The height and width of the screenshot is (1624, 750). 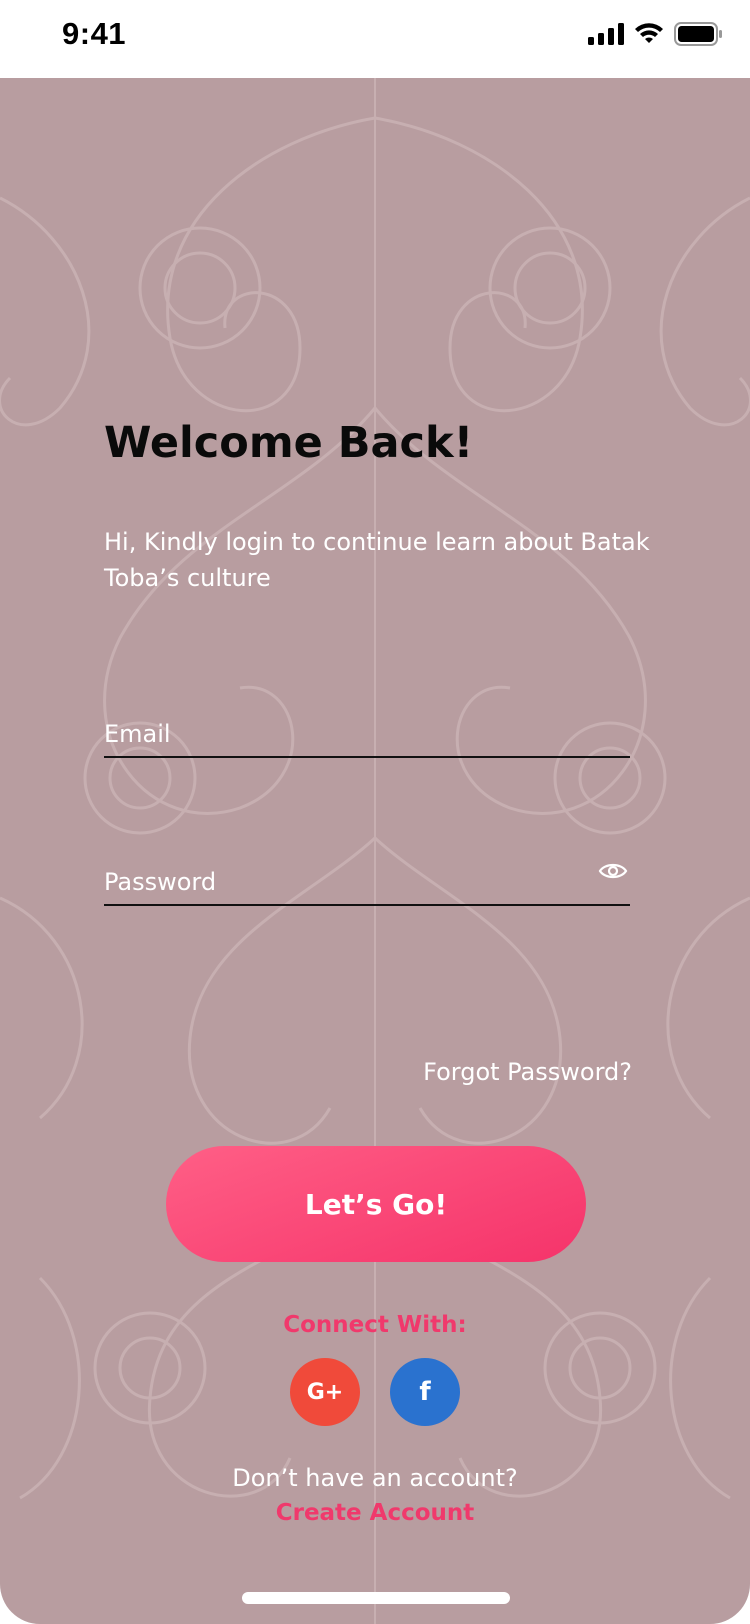 What do you see at coordinates (375, 39) in the screenshot?
I see `status-bar: 9:41` at bounding box center [375, 39].